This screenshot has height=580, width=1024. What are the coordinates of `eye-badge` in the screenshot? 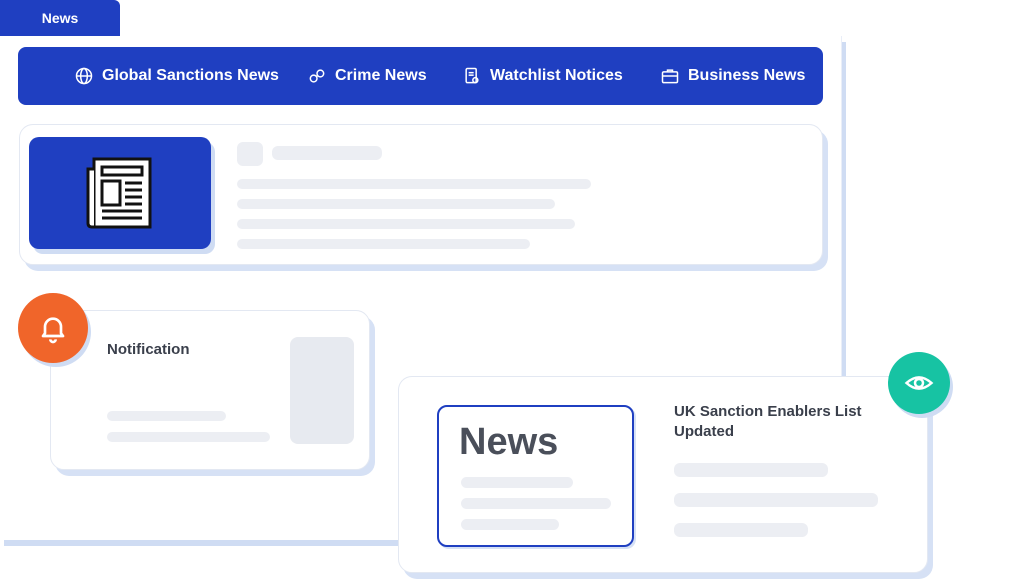 It's located at (919, 383).